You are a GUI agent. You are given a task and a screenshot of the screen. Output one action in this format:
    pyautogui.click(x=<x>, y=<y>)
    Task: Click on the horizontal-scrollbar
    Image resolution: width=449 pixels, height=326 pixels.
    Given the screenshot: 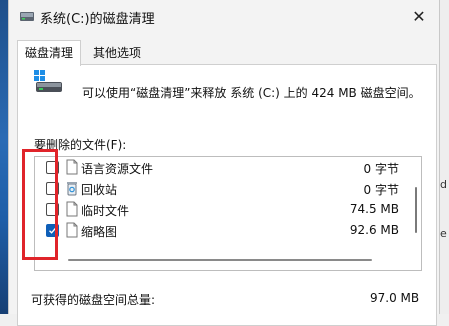 What is the action you would take?
    pyautogui.click(x=220, y=260)
    